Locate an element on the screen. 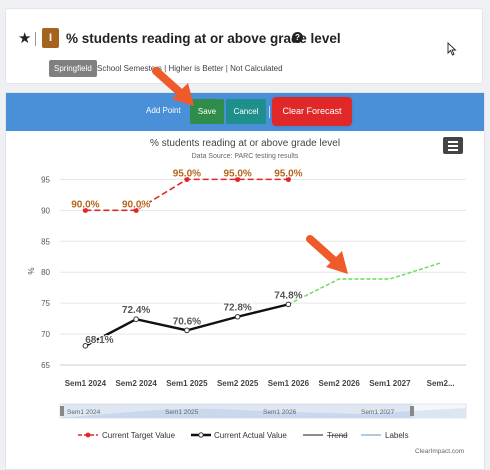 The width and height of the screenshot is (490, 470). legend-actual-marker is located at coordinates (201, 435).